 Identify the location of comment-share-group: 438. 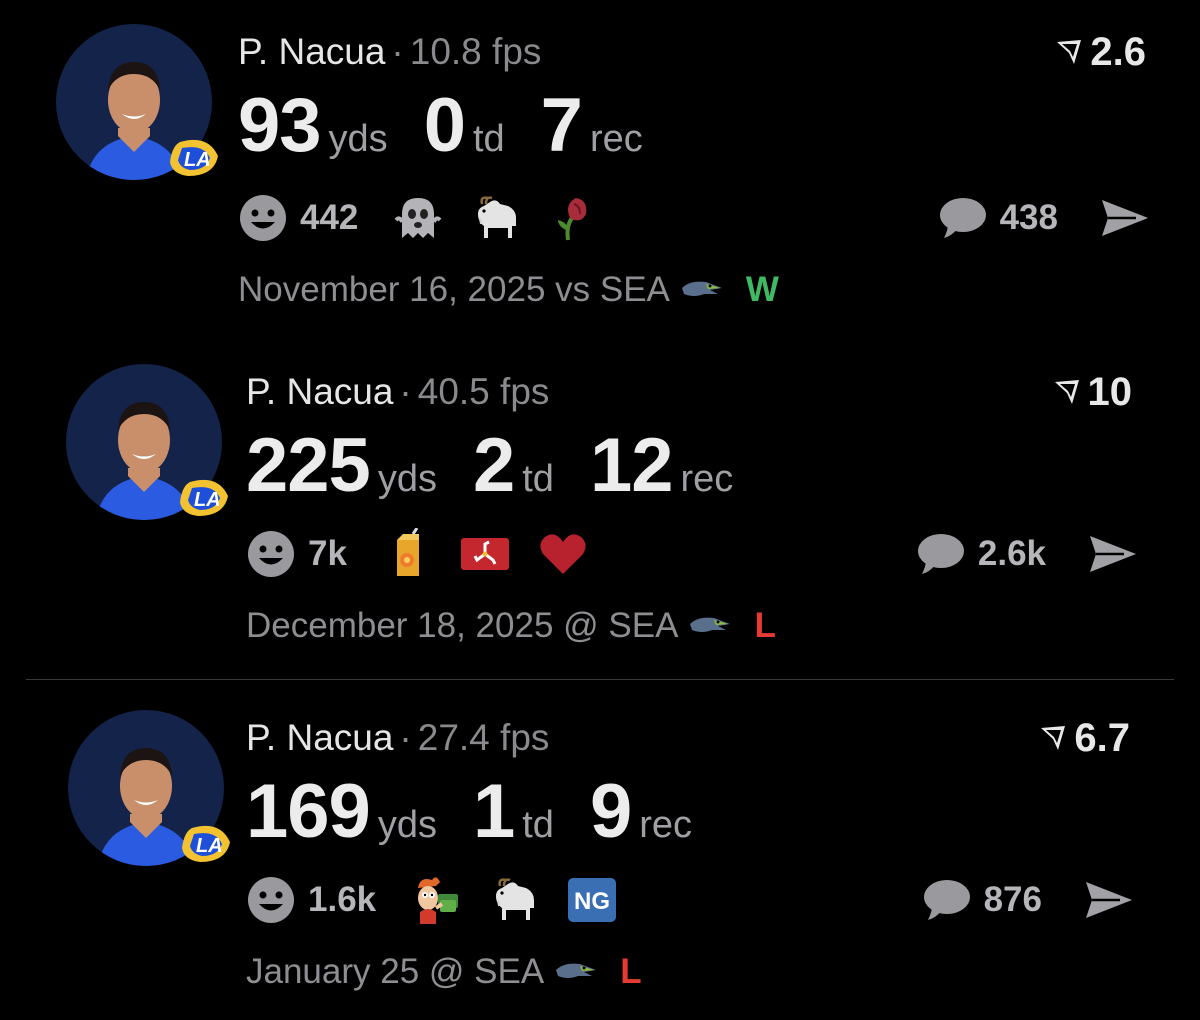
(1043, 218).